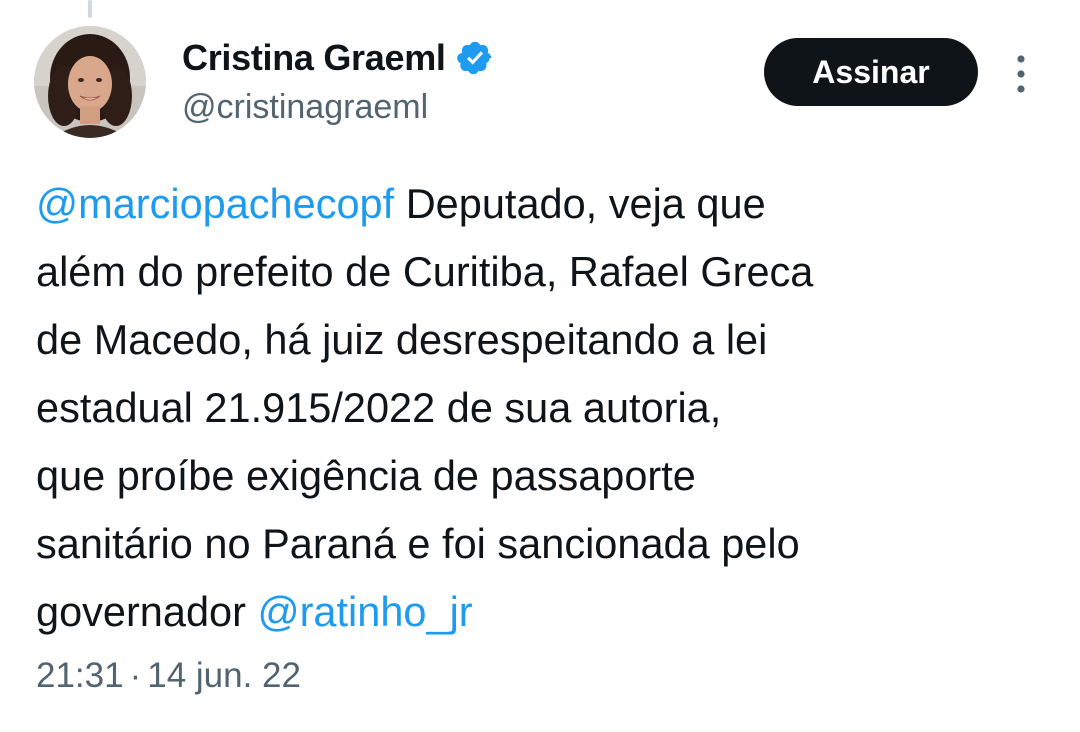 The height and width of the screenshot is (732, 1080). Describe the element at coordinates (215, 203) in the screenshot. I see `mention-link: @marciopachecopf` at that location.